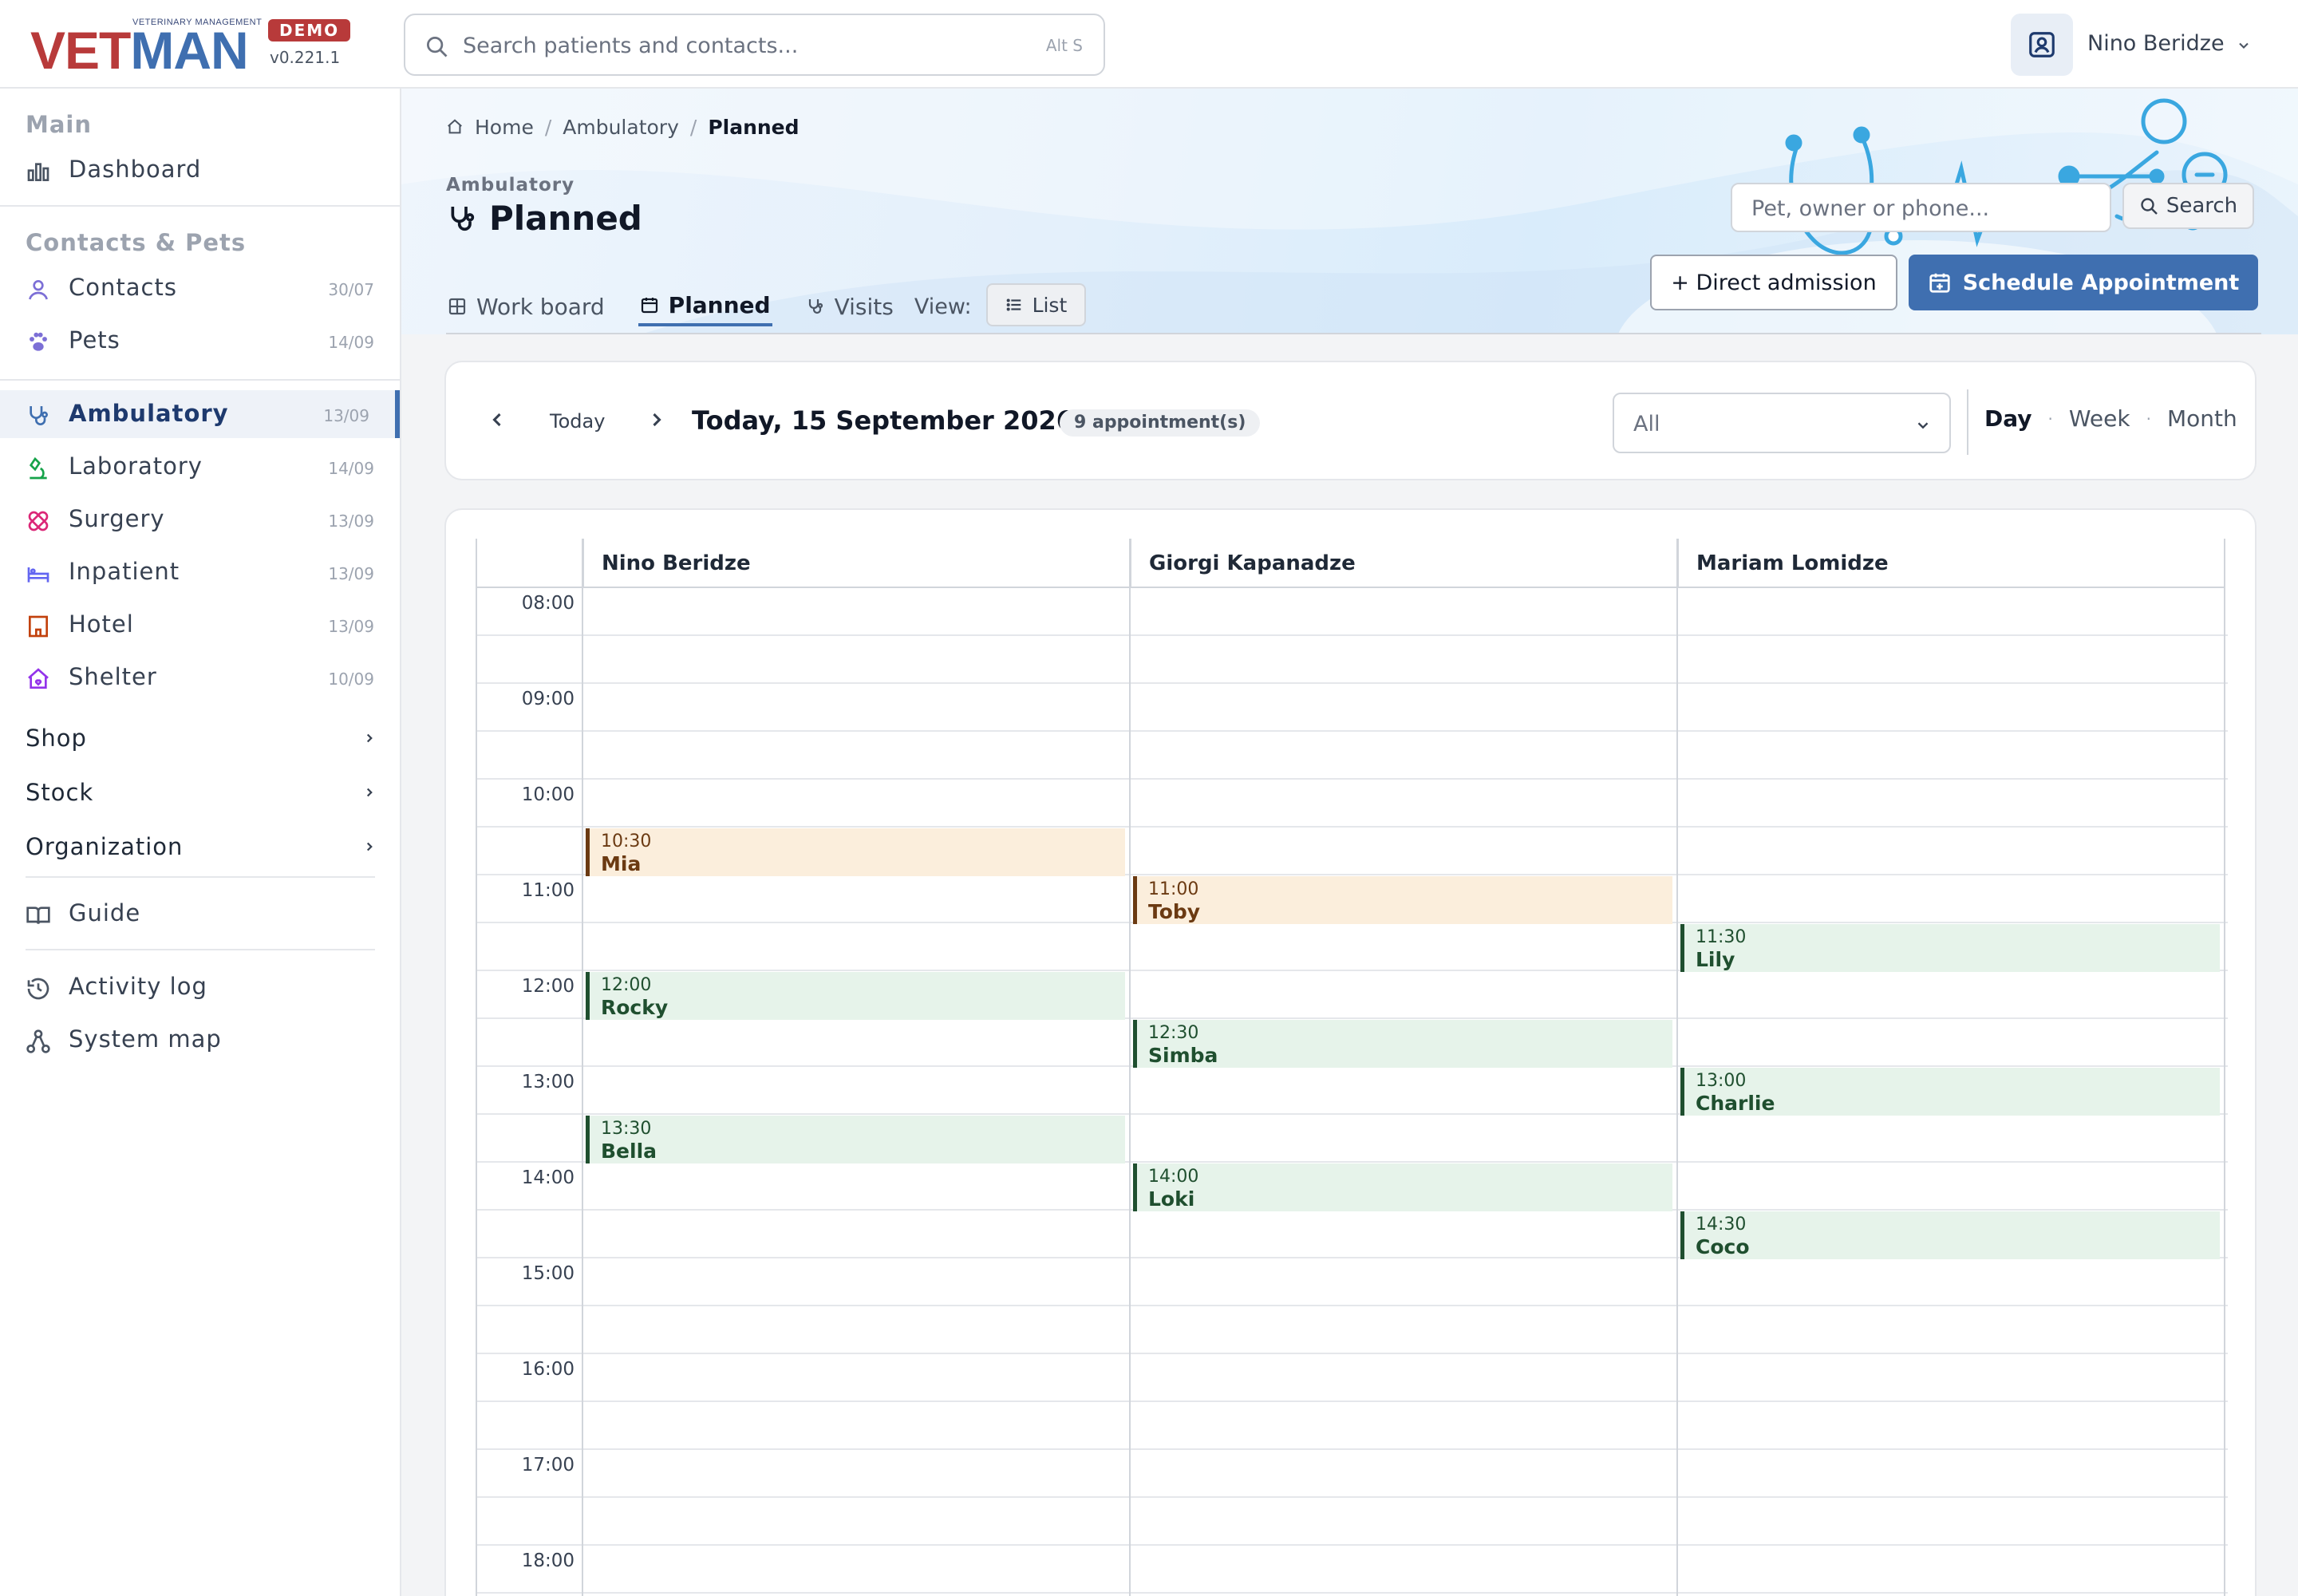 This screenshot has width=2298, height=1596. I want to click on doctor-filter-select: All, so click(1782, 423).